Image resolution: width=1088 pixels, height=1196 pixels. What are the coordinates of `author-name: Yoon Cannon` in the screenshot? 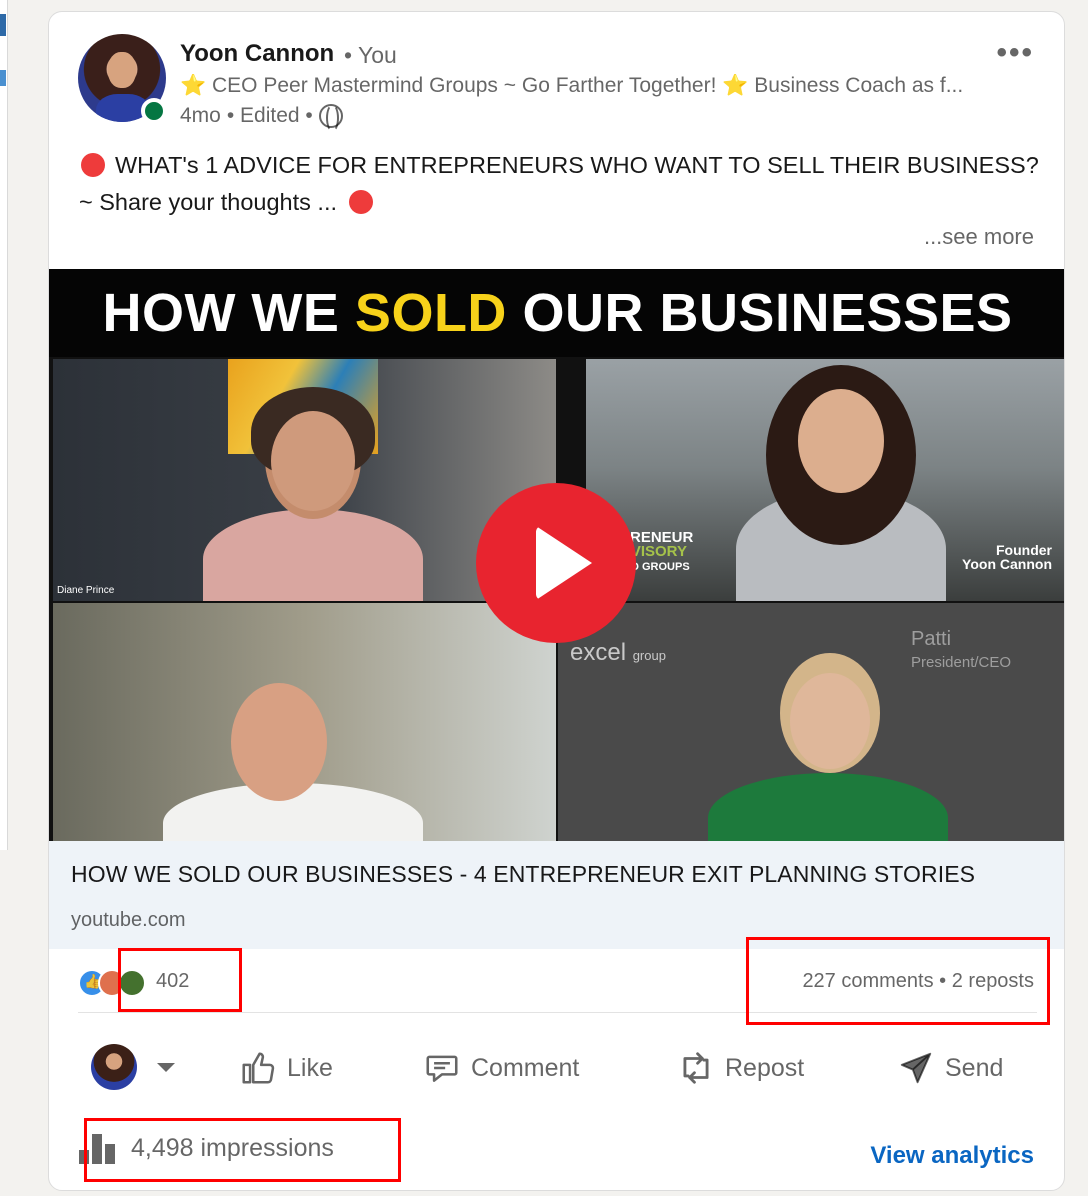 It's located at (257, 54).